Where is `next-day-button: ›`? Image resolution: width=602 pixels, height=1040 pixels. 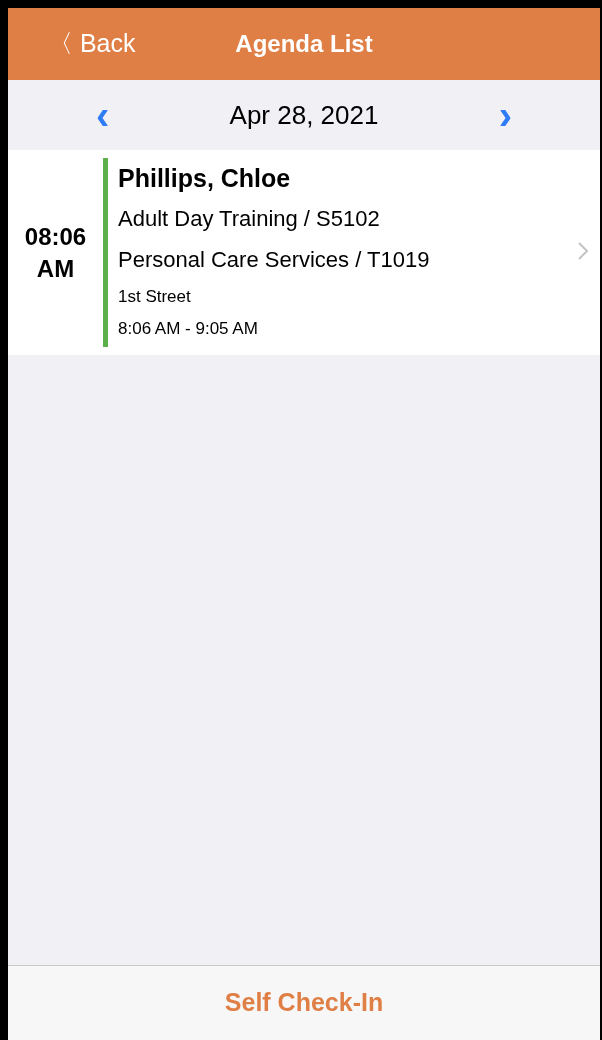 next-day-button: › is located at coordinates (505, 115).